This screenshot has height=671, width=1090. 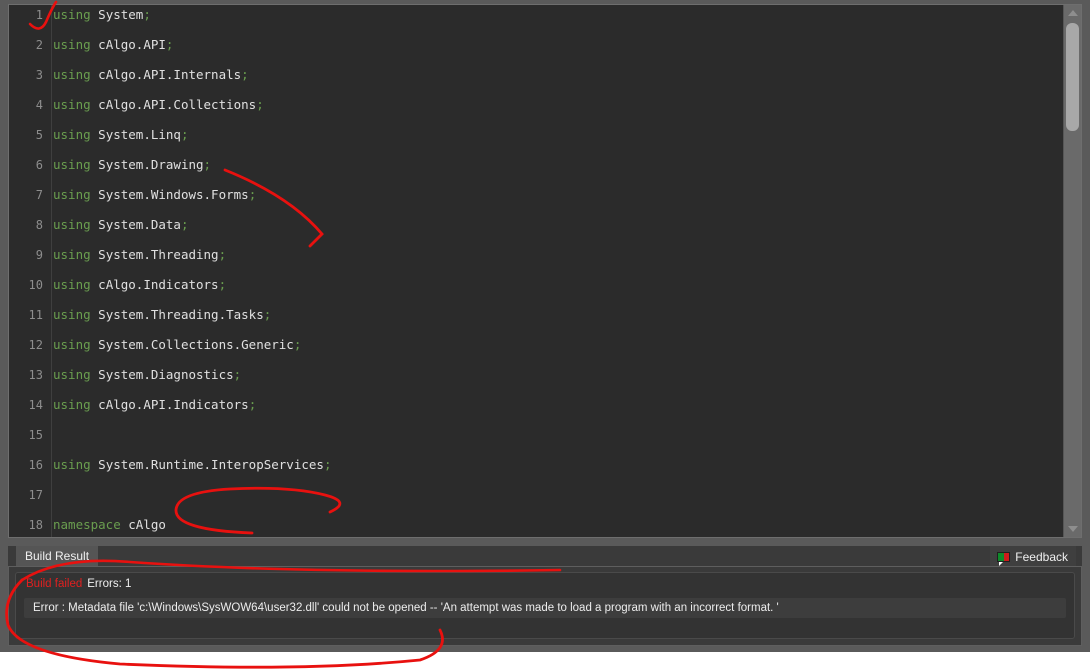 I want to click on line-number: 18, so click(x=35, y=525).